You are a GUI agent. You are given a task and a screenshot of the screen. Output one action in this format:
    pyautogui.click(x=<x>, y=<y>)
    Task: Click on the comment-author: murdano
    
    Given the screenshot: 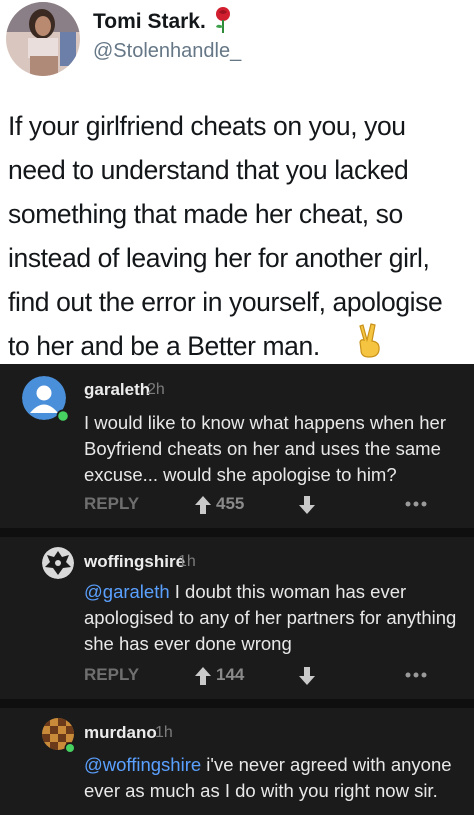 What is the action you would take?
    pyautogui.click(x=120, y=733)
    